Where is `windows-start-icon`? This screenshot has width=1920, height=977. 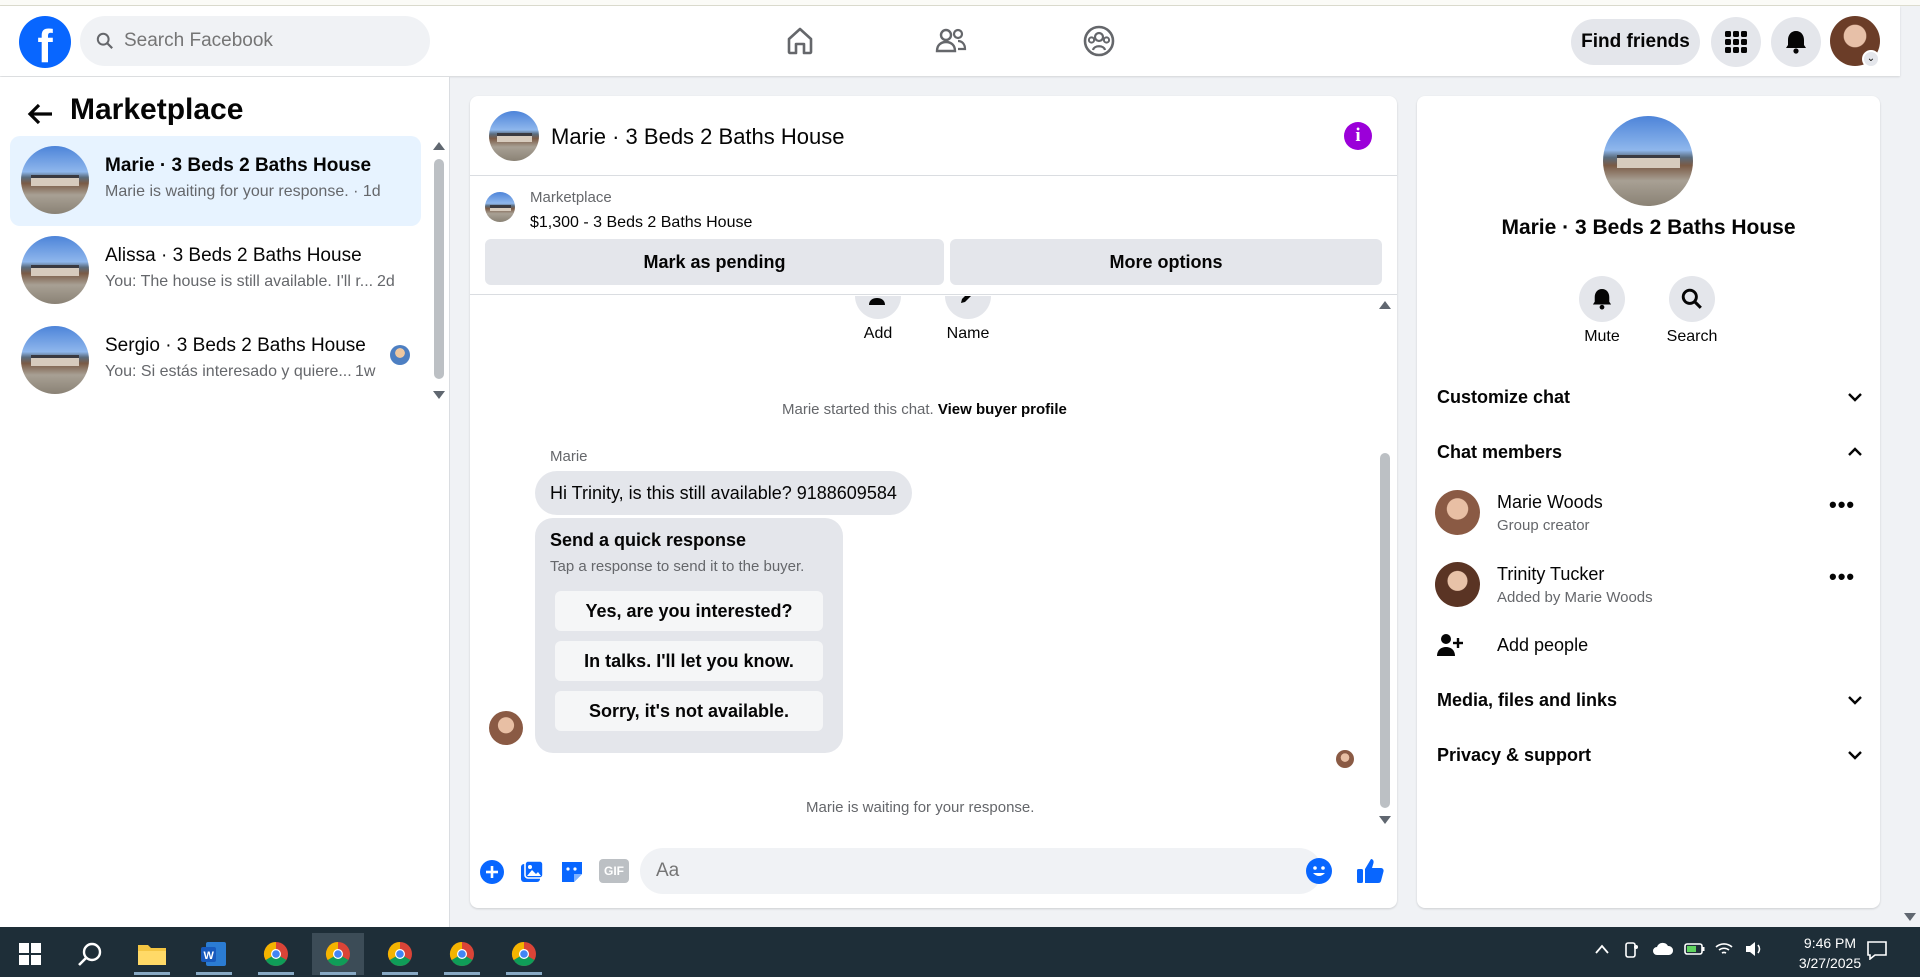 windows-start-icon is located at coordinates (30, 954).